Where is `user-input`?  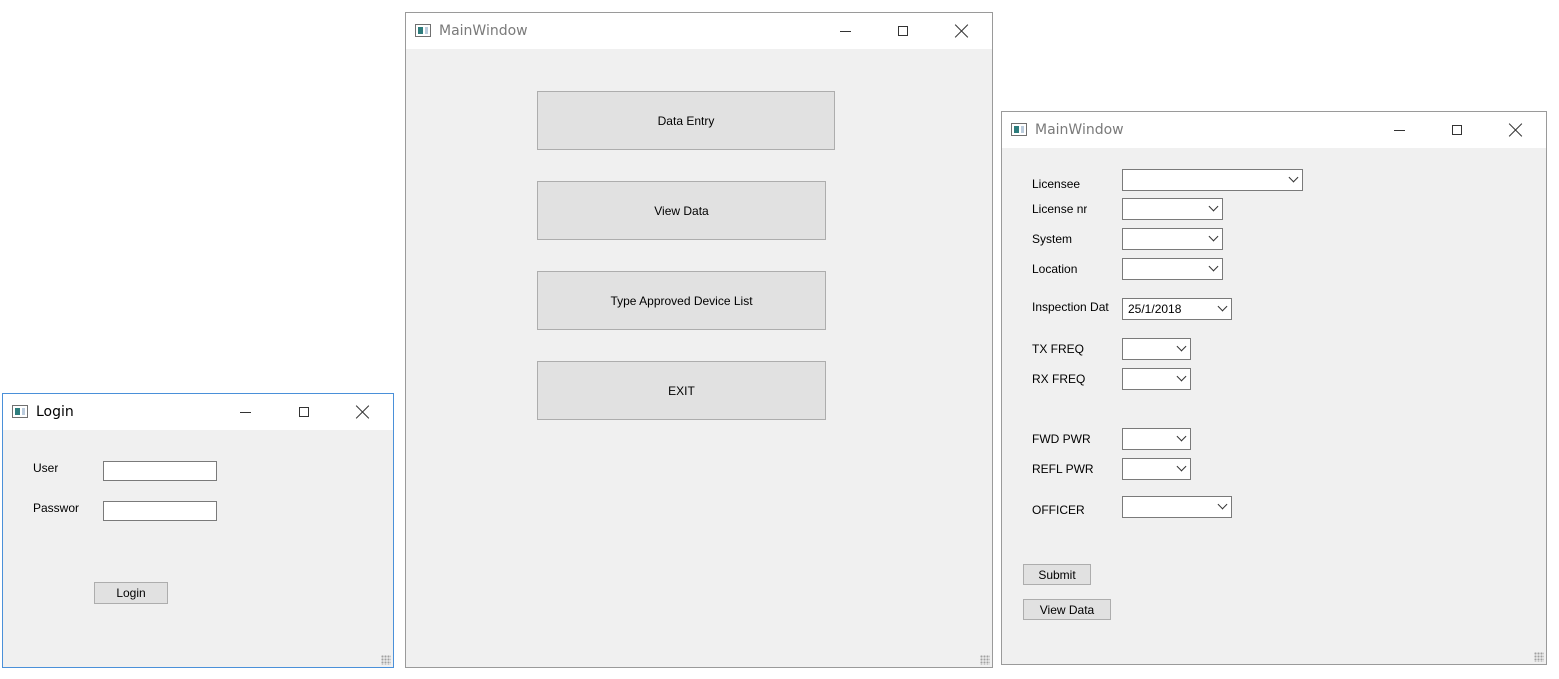
user-input is located at coordinates (160, 471).